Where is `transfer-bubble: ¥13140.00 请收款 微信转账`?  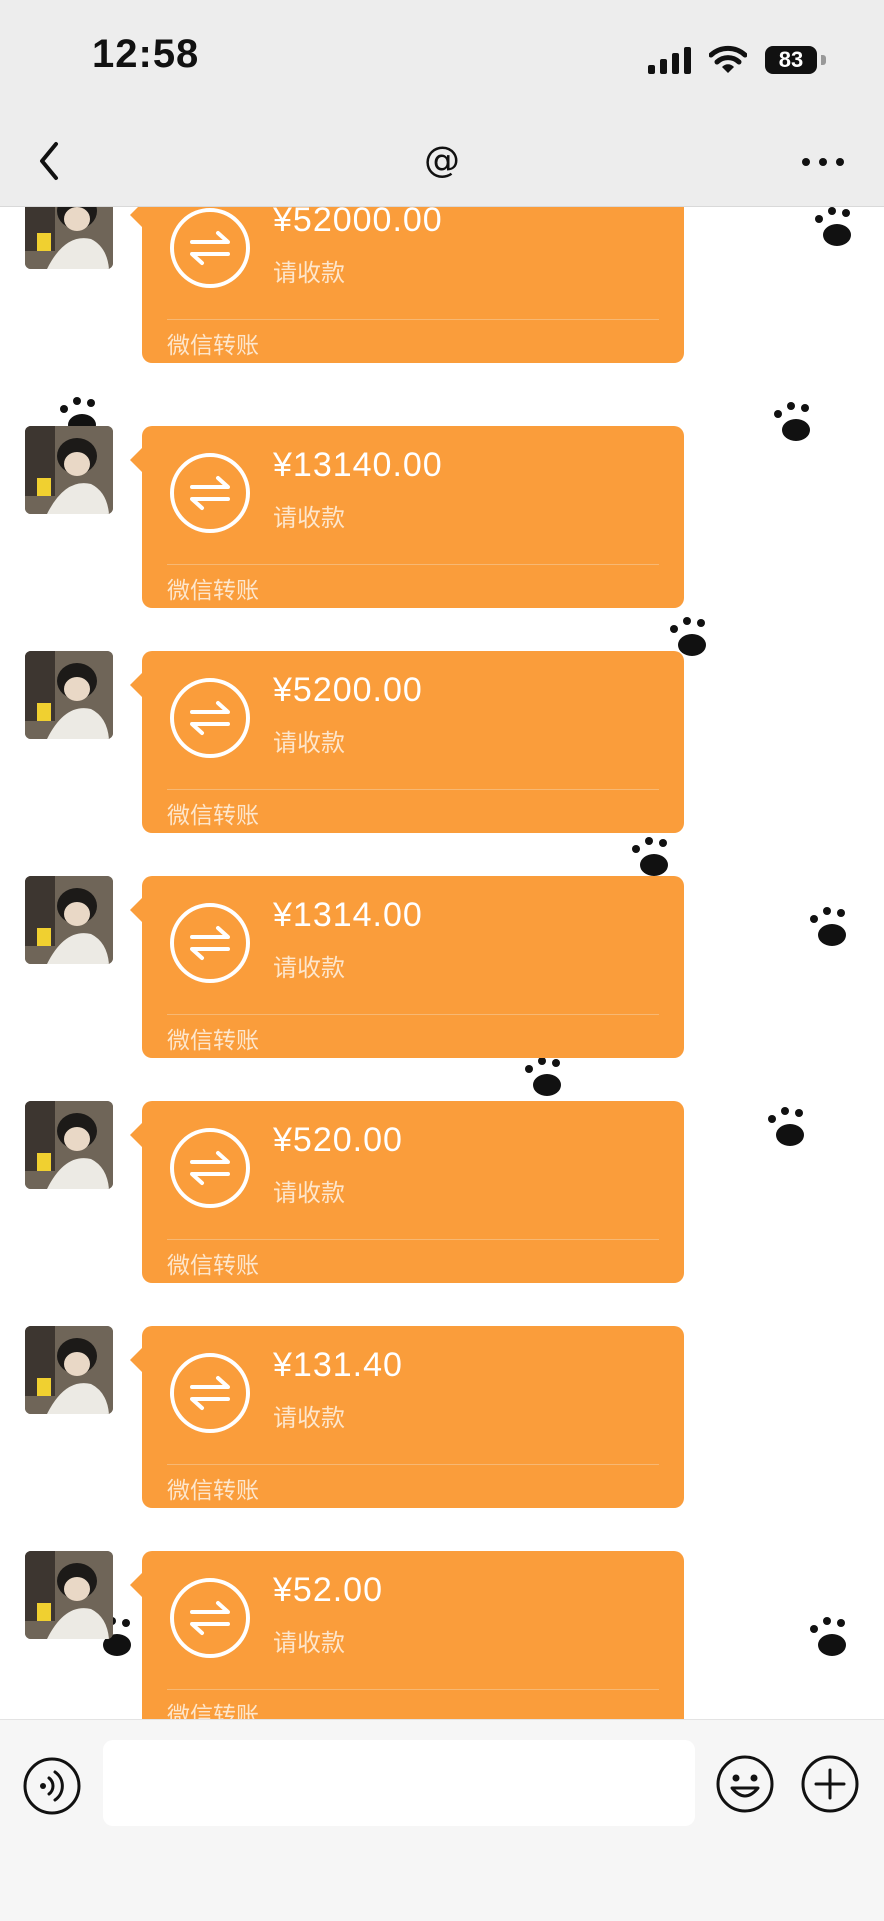
transfer-bubble: ¥13140.00 请收款 微信转账 is located at coordinates (407, 517).